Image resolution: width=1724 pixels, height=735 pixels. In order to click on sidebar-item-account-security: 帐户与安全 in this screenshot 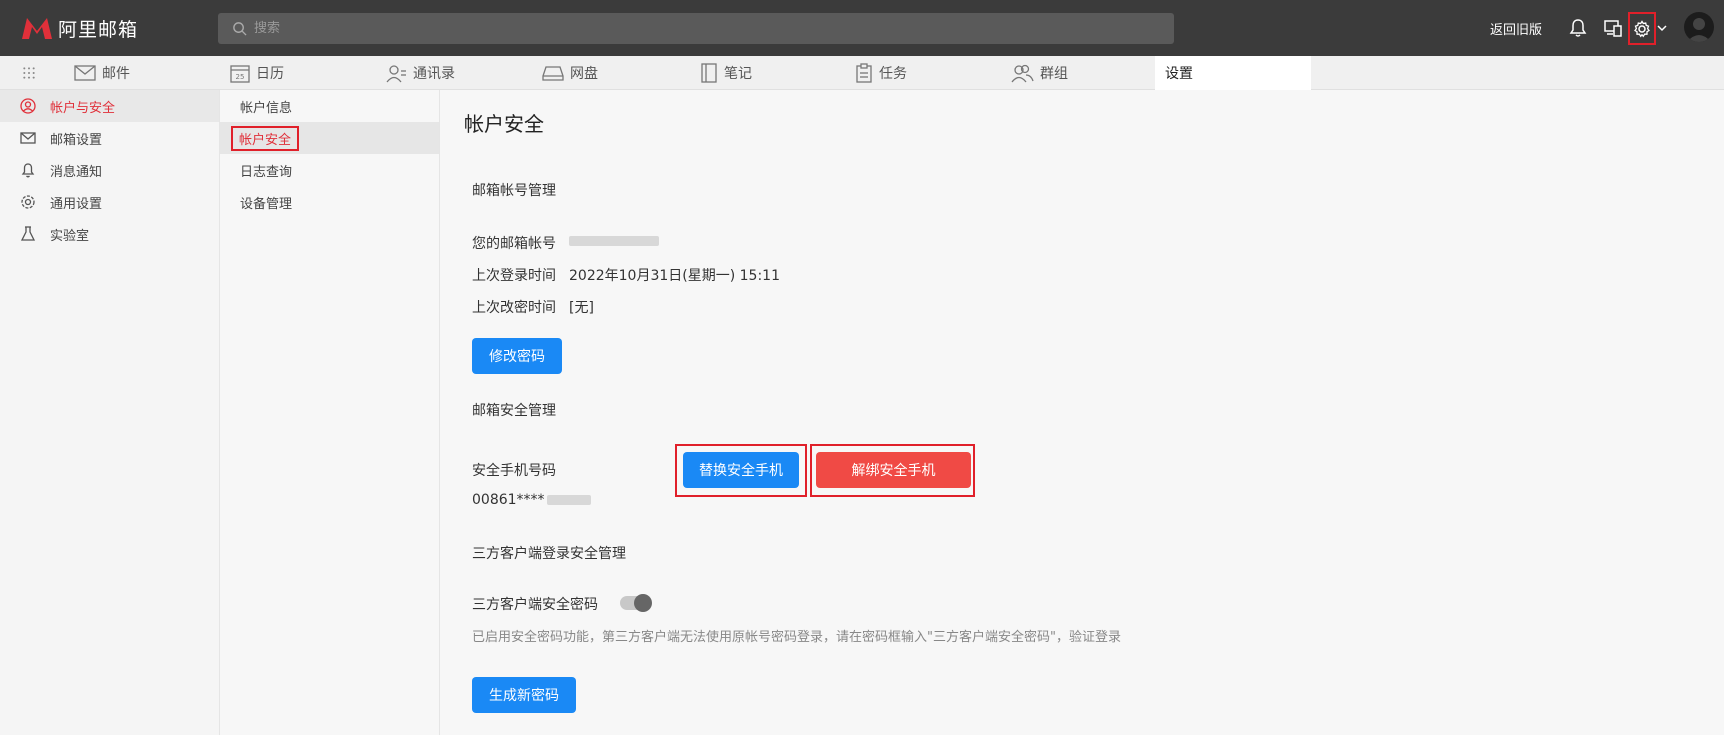, I will do `click(109, 106)`.